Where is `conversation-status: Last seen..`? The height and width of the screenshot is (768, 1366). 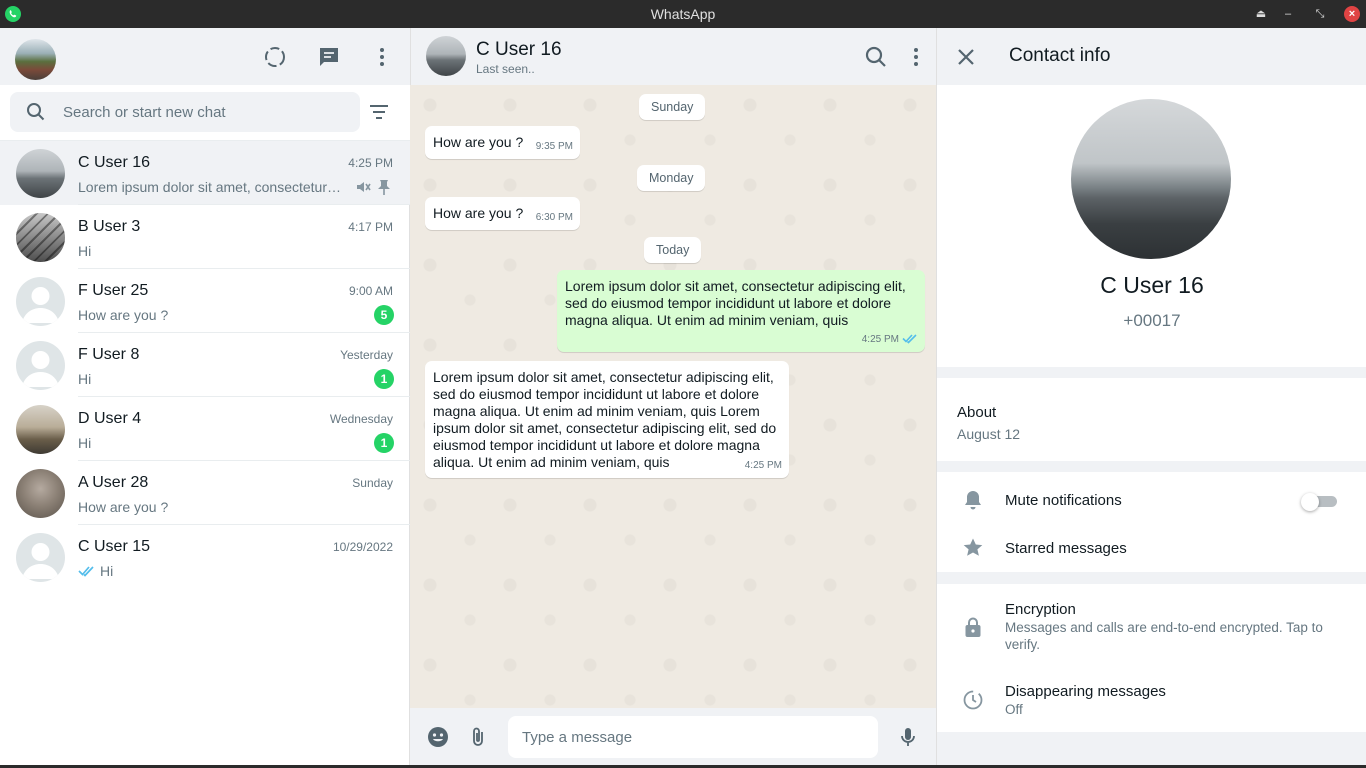
conversation-status: Last seen.. is located at coordinates (505, 69).